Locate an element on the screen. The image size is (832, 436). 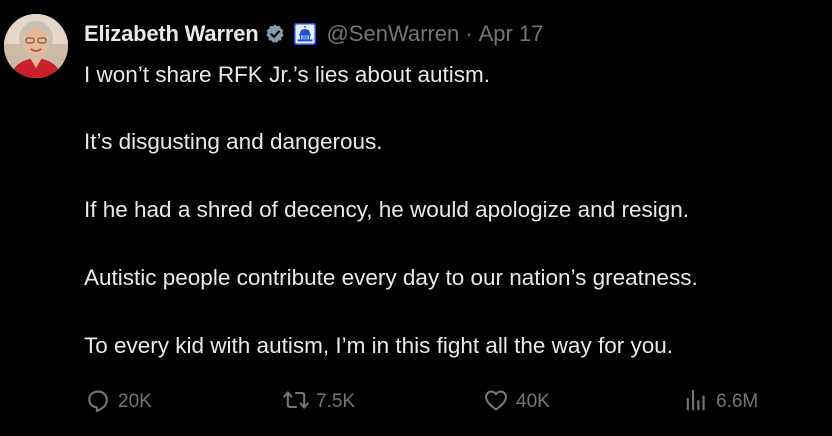
like-button: 40K is located at coordinates (516, 402).